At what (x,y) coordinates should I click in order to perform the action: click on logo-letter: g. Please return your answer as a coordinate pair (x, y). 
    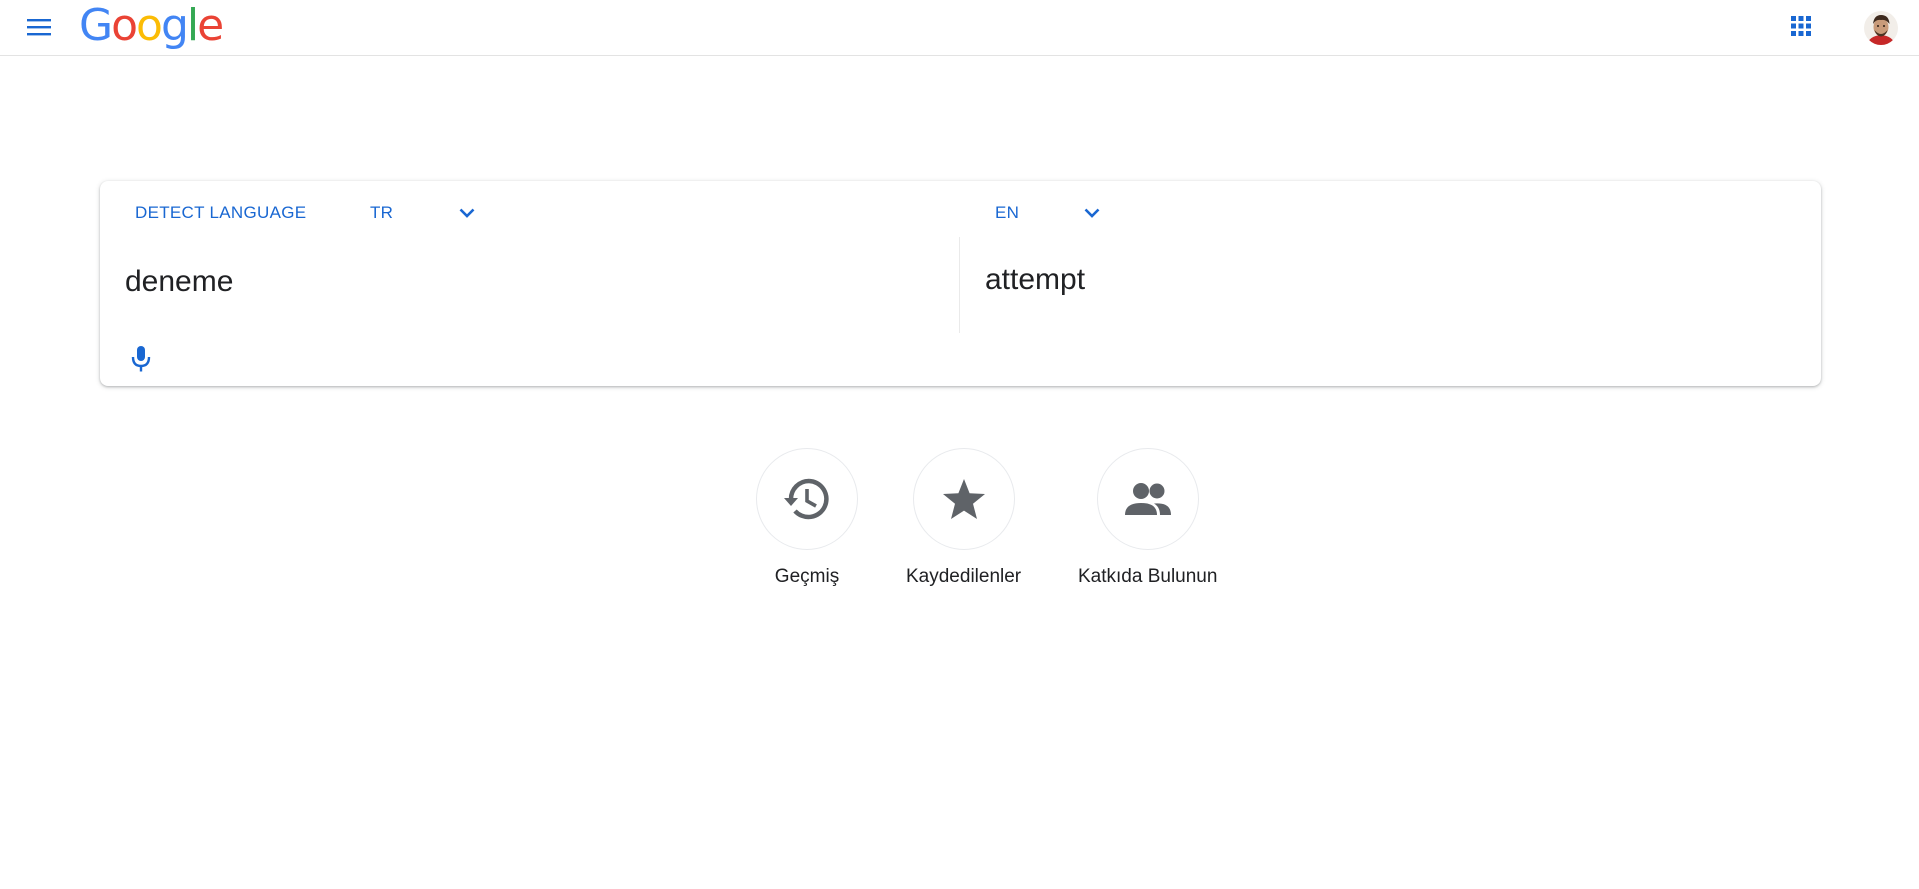
    Looking at the image, I should click on (174, 25).